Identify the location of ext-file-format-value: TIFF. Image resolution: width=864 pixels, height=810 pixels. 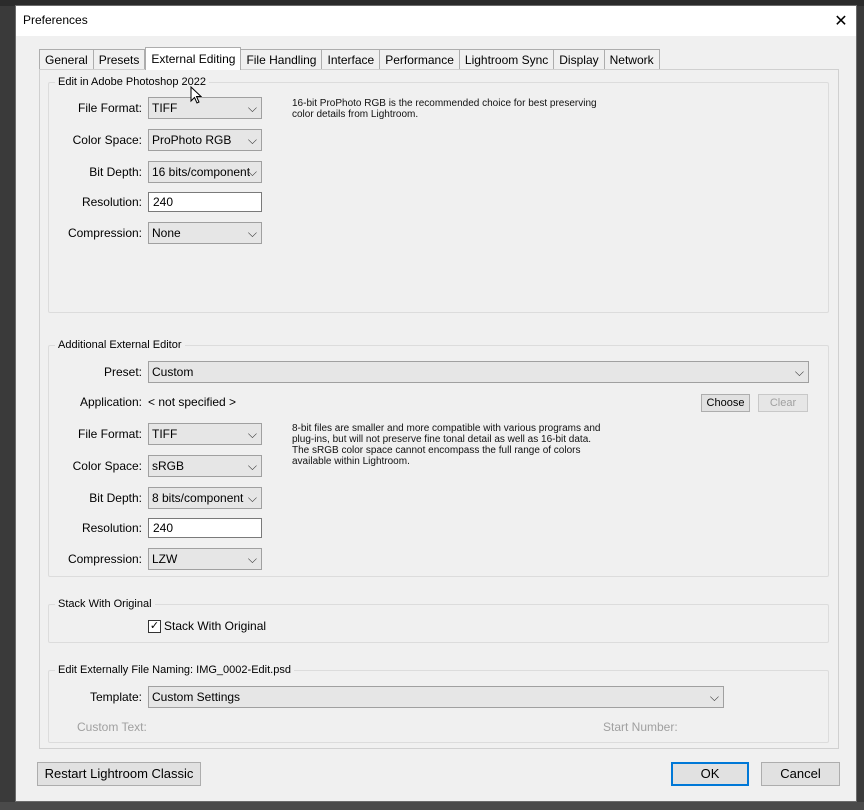
(165, 434).